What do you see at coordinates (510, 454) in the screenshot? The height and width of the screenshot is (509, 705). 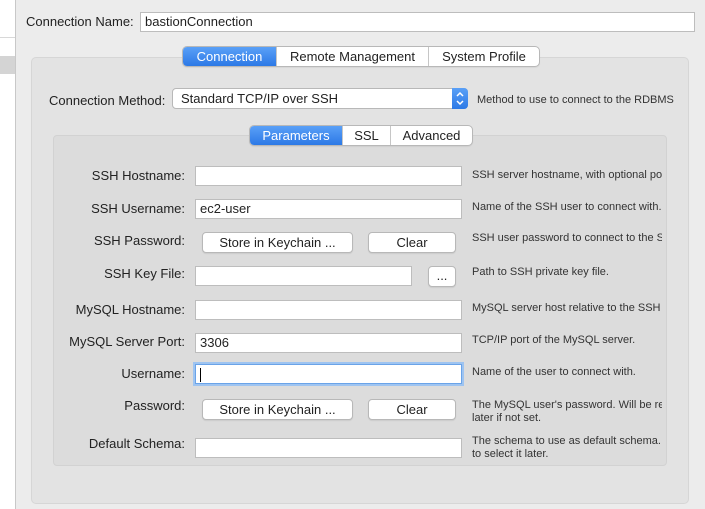 I see `default-schema-description-line2: to select it later.` at bounding box center [510, 454].